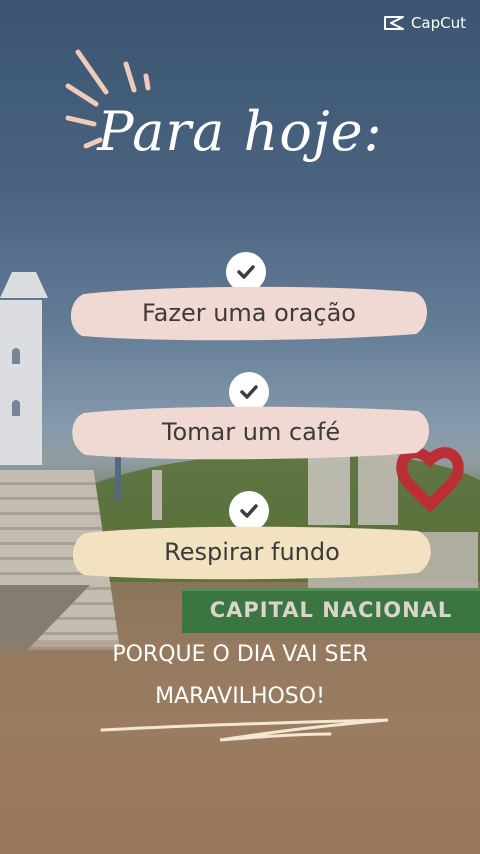 This screenshot has height=854, width=480. I want to click on footer-line-1: PORQUE O DIA VAI SER, so click(240, 654).